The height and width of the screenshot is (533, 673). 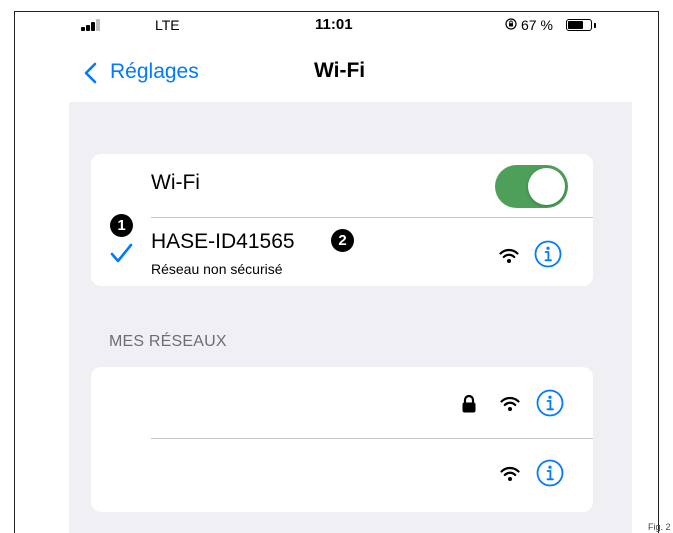 I want to click on divider, so click(x=372, y=217).